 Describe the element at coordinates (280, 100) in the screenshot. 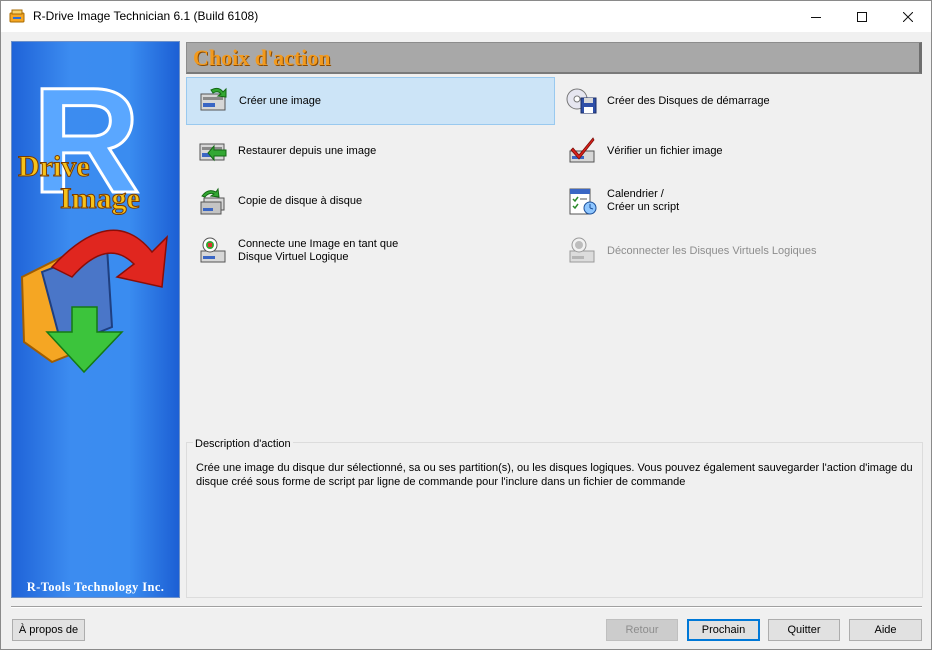

I see `action-label: Créer une image` at that location.